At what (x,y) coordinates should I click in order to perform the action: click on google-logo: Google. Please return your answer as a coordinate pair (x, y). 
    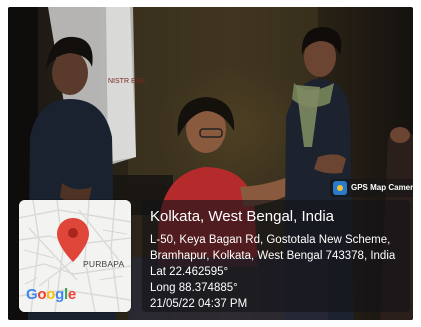
    Looking at the image, I should click on (51, 294).